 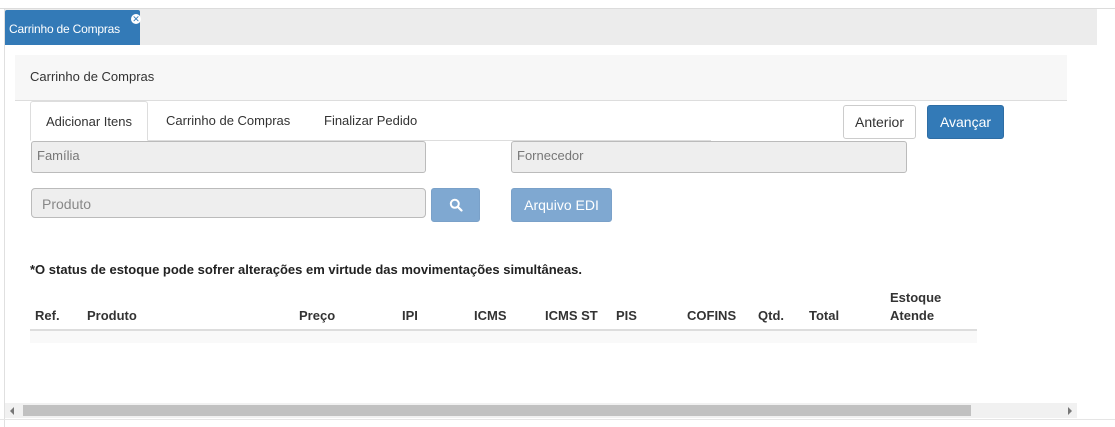 What do you see at coordinates (228, 157) in the screenshot?
I see `familia-input: Família` at bounding box center [228, 157].